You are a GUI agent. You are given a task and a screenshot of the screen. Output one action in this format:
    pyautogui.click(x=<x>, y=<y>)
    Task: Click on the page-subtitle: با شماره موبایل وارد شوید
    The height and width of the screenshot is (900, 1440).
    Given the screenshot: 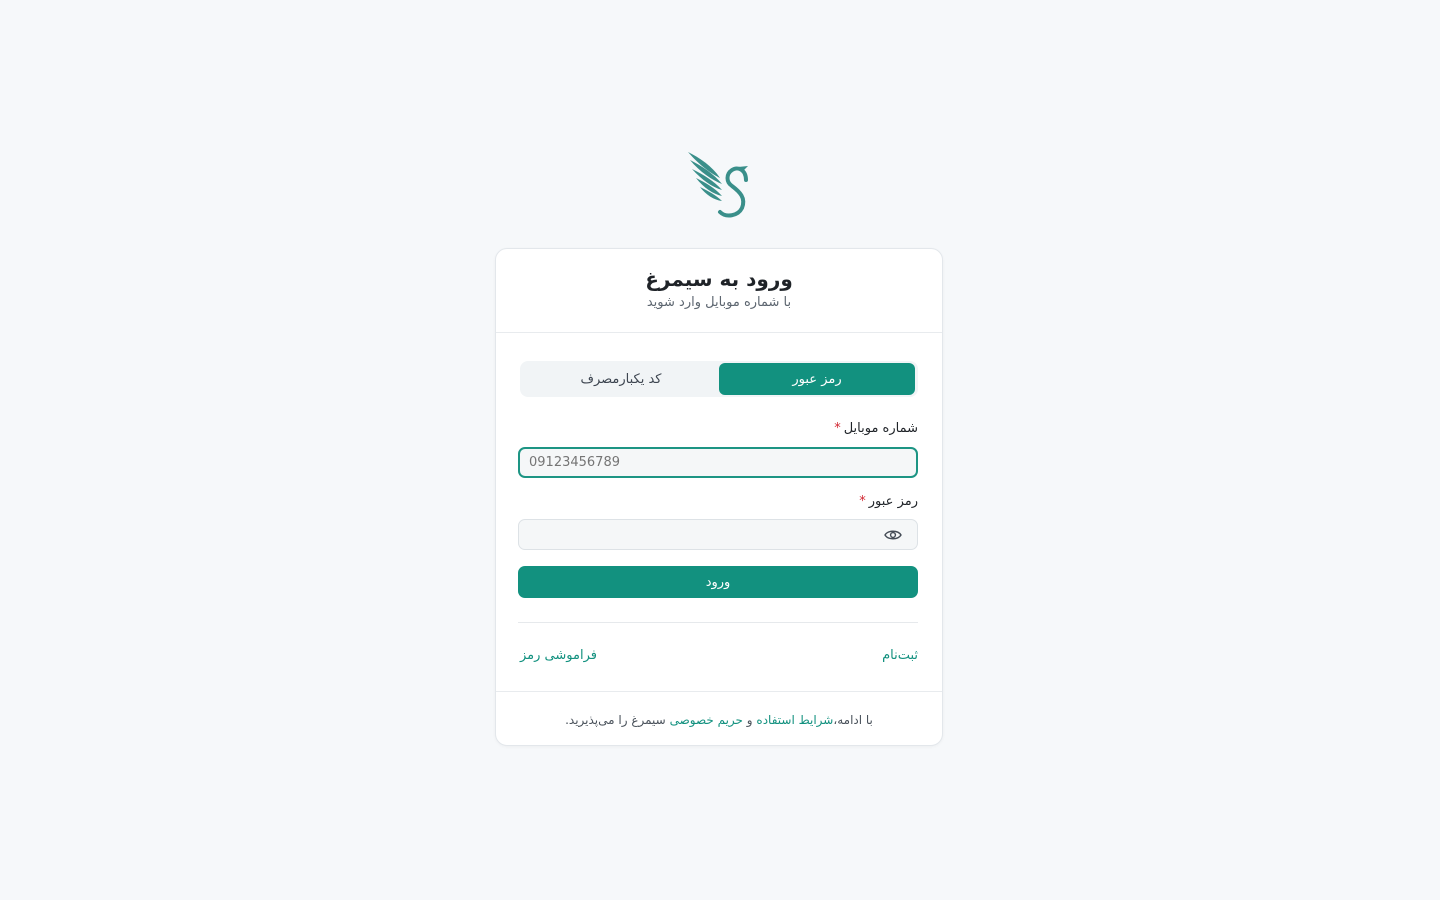 What is the action you would take?
    pyautogui.click(x=719, y=302)
    